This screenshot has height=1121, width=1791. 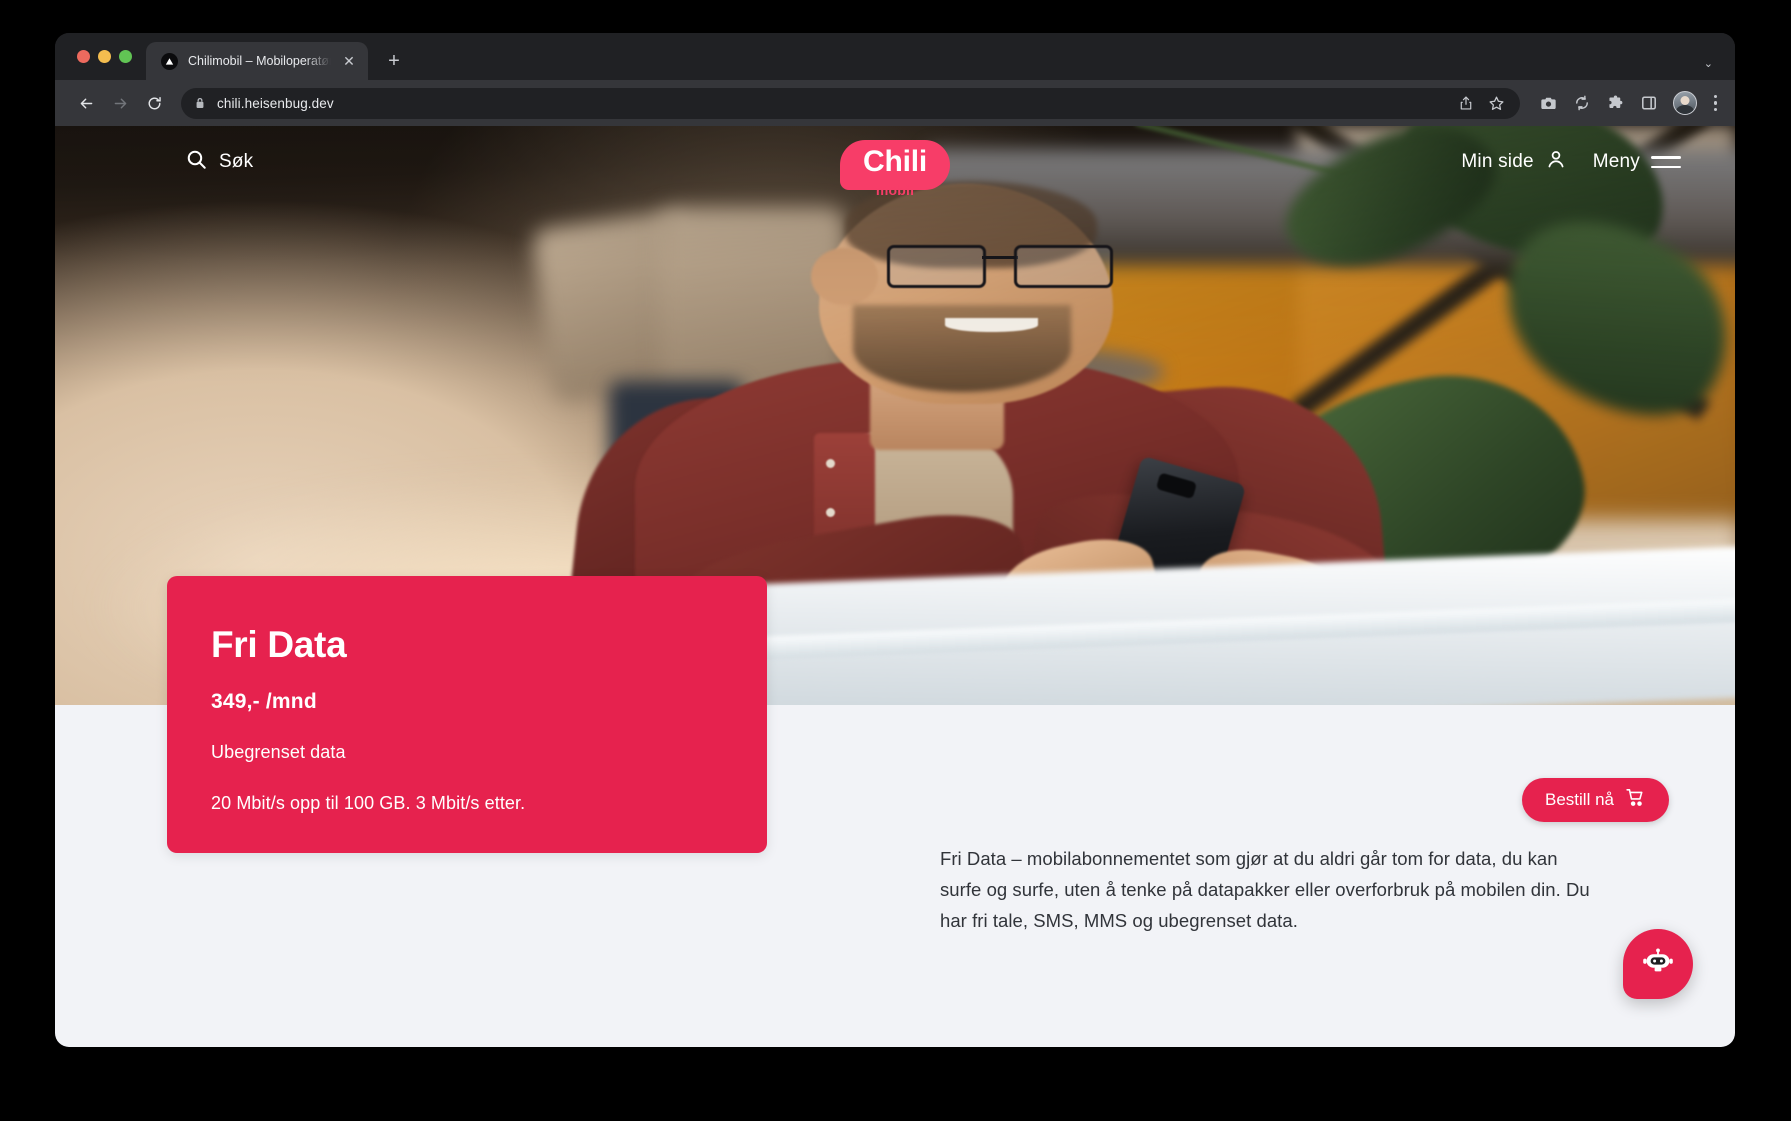 What do you see at coordinates (1615, 103) in the screenshot?
I see `extensions-puzzle-icon` at bounding box center [1615, 103].